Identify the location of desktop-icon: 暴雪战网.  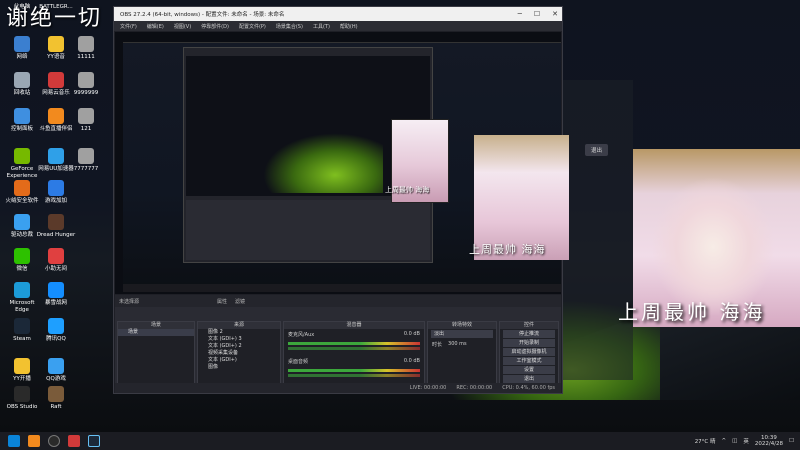
(56, 294).